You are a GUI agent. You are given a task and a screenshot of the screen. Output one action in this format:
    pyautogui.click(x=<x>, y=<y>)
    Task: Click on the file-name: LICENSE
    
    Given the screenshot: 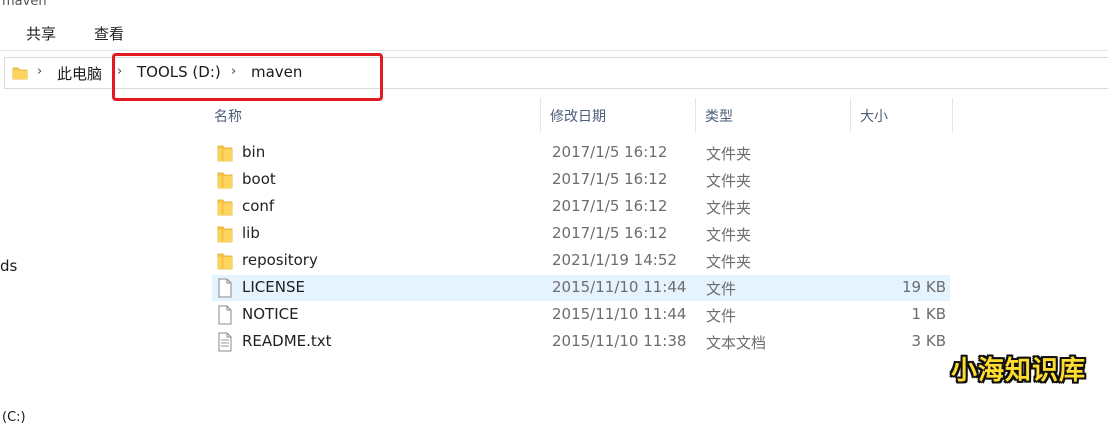 What is the action you would take?
    pyautogui.click(x=273, y=287)
    